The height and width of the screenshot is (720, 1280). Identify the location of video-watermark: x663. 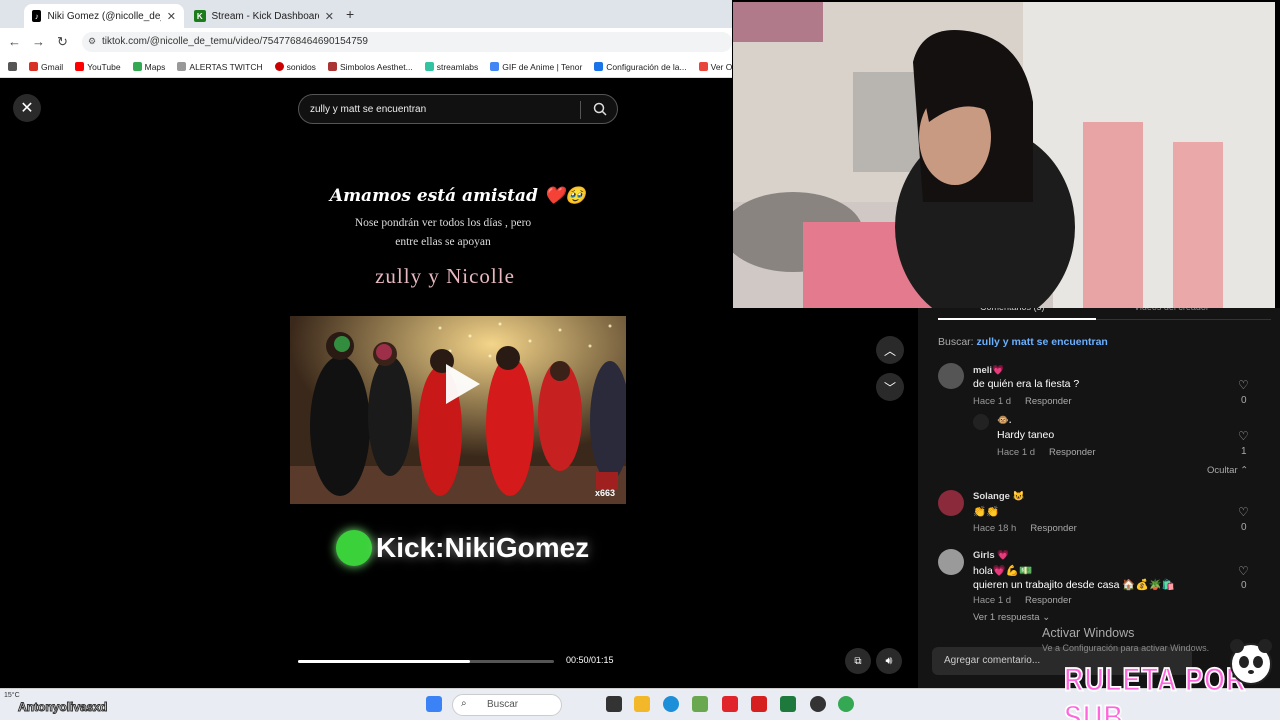
(605, 493).